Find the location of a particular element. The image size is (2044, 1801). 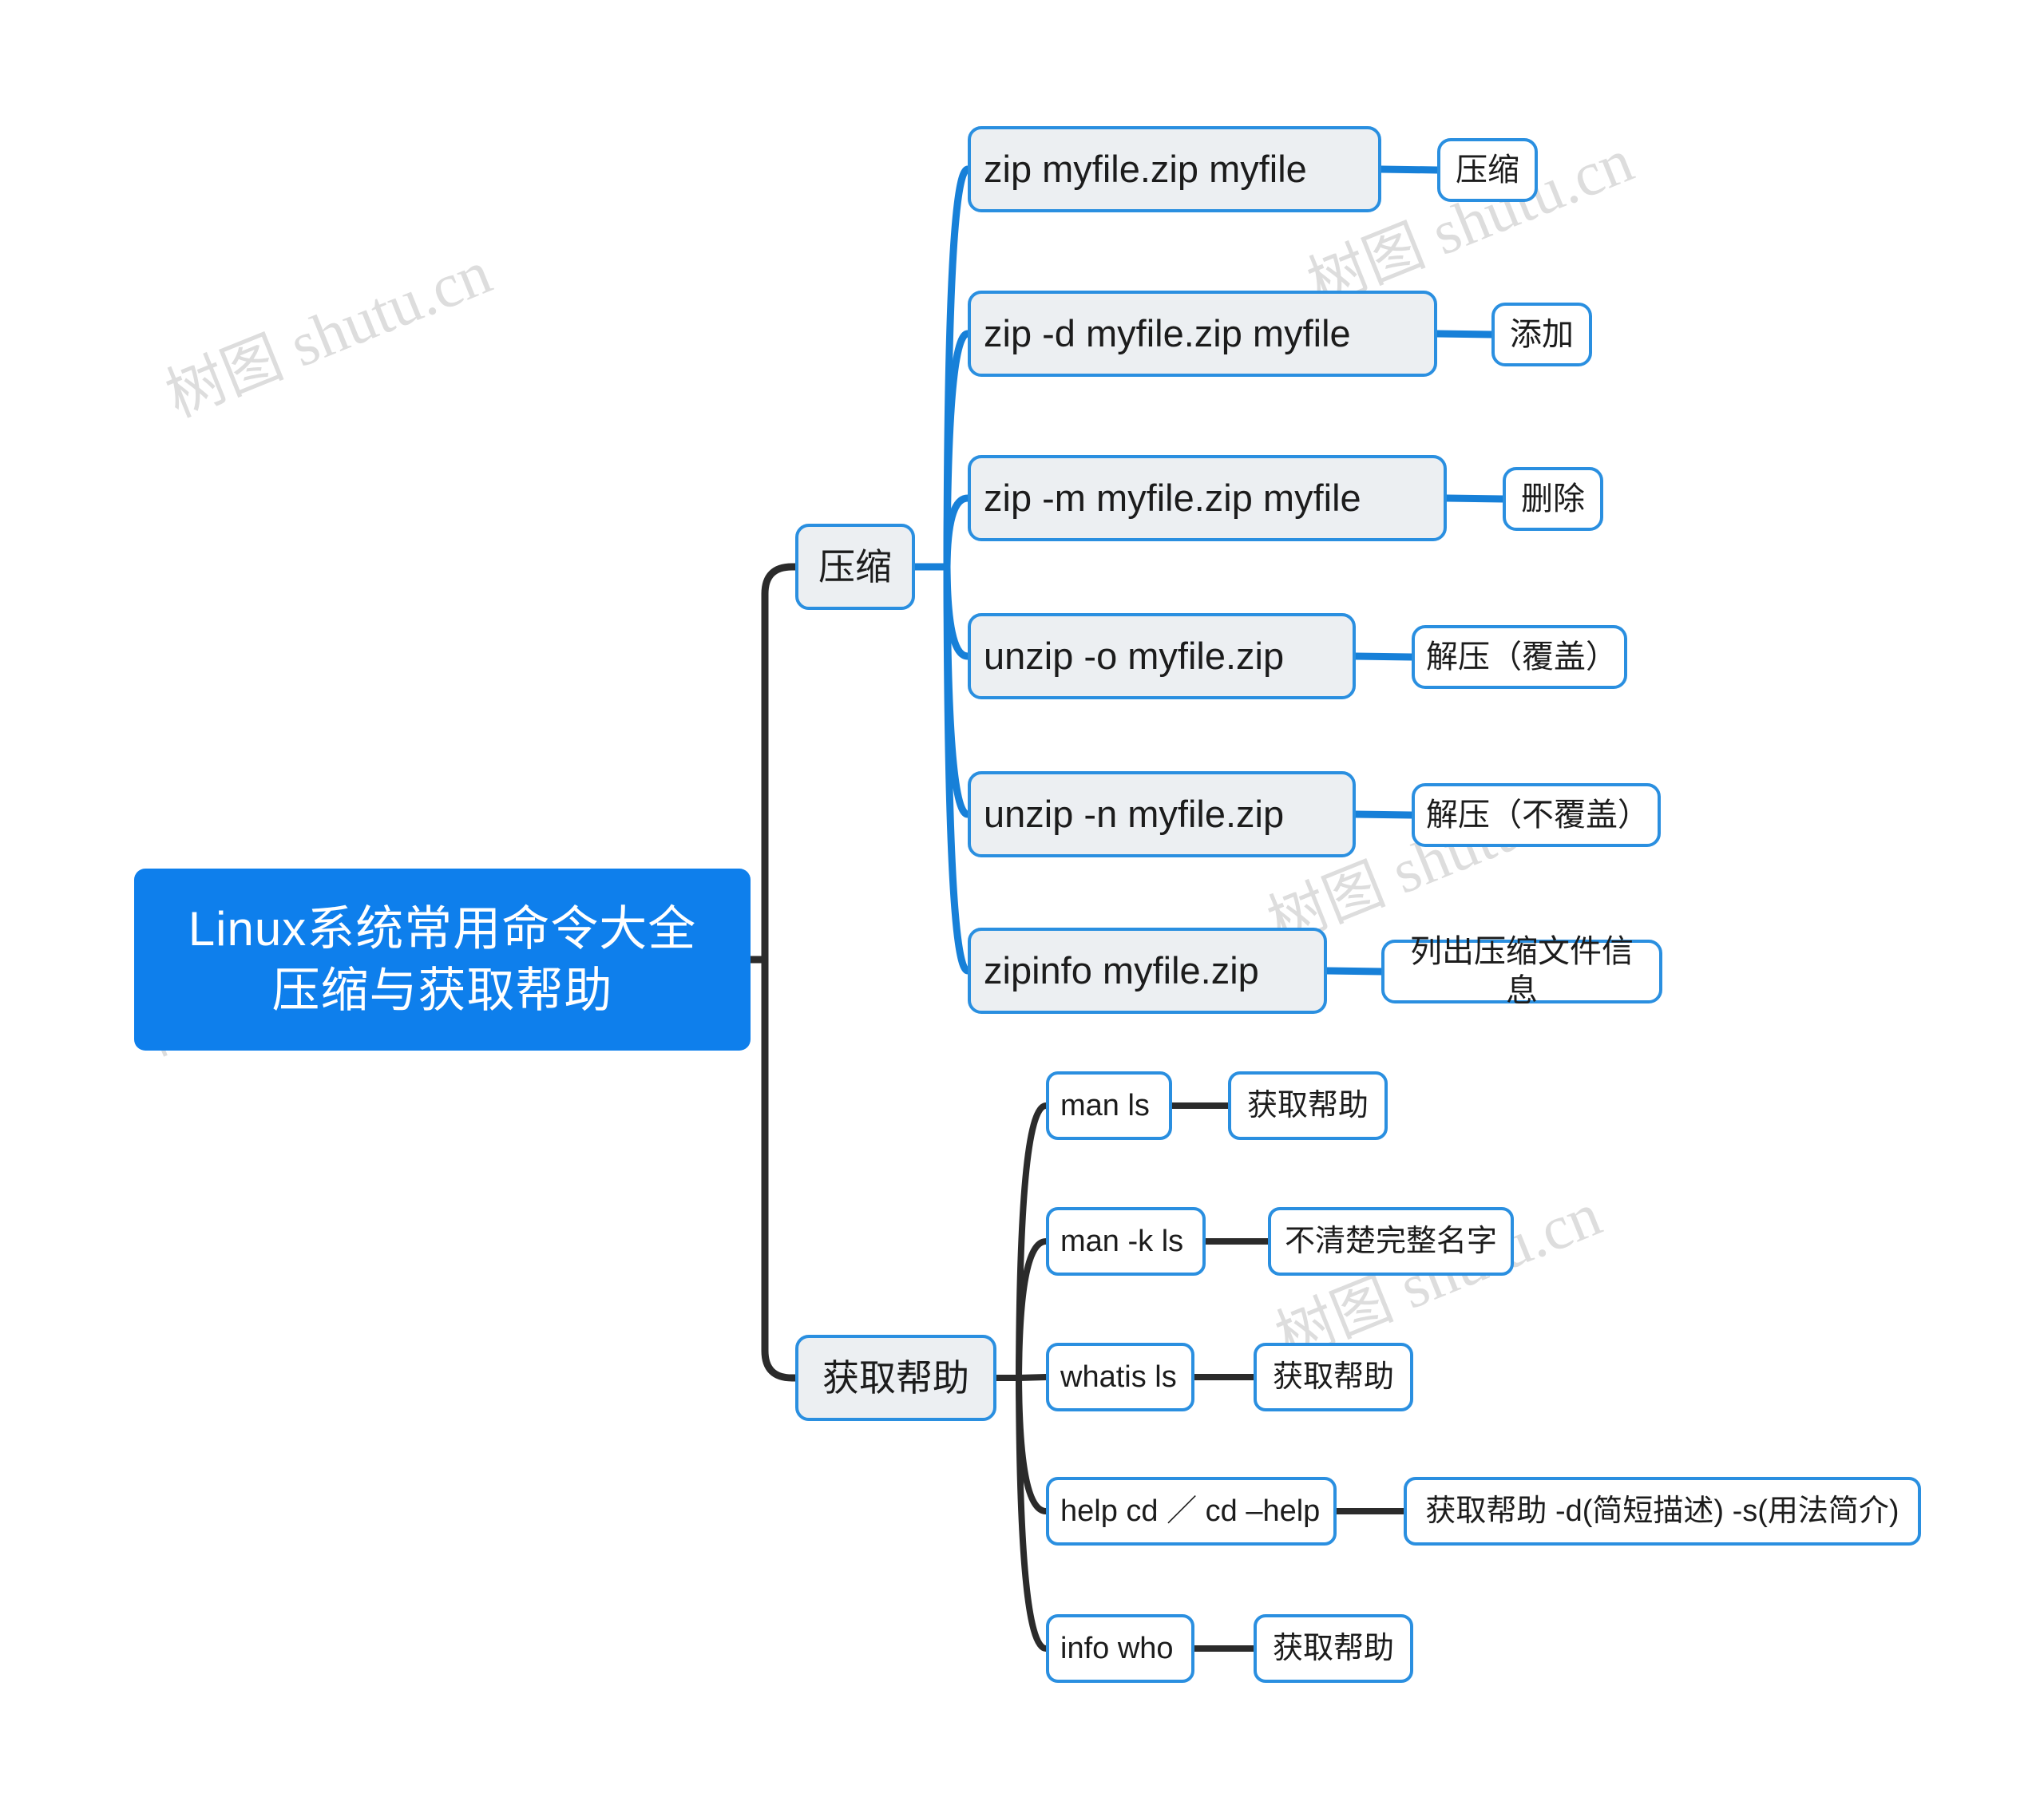

leaf-node-help-2-label: 获取帮助 is located at coordinates (1333, 1377).